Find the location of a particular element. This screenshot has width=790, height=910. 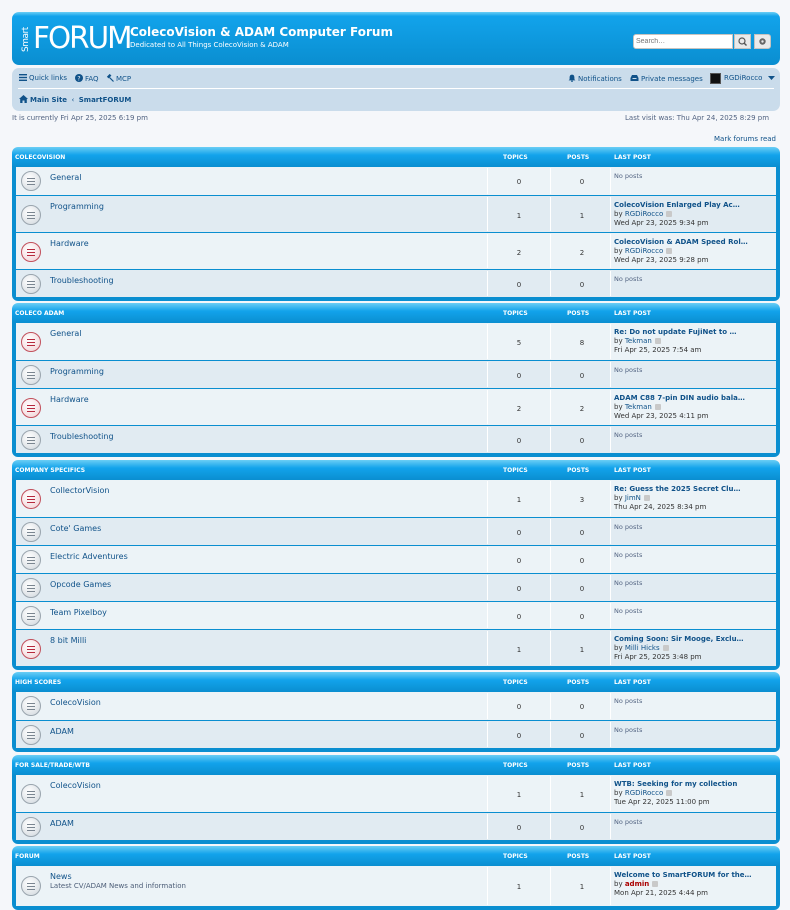

forum-name-link: CollectorVision is located at coordinates (79, 490).